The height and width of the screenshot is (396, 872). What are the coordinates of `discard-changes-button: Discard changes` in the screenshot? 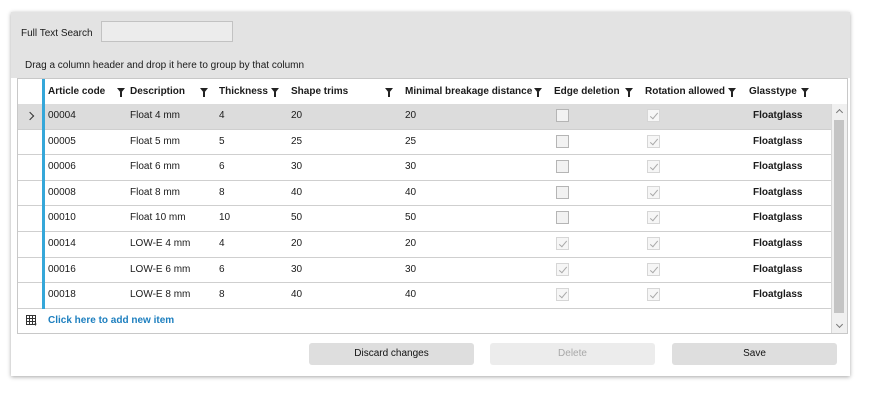 It's located at (391, 354).